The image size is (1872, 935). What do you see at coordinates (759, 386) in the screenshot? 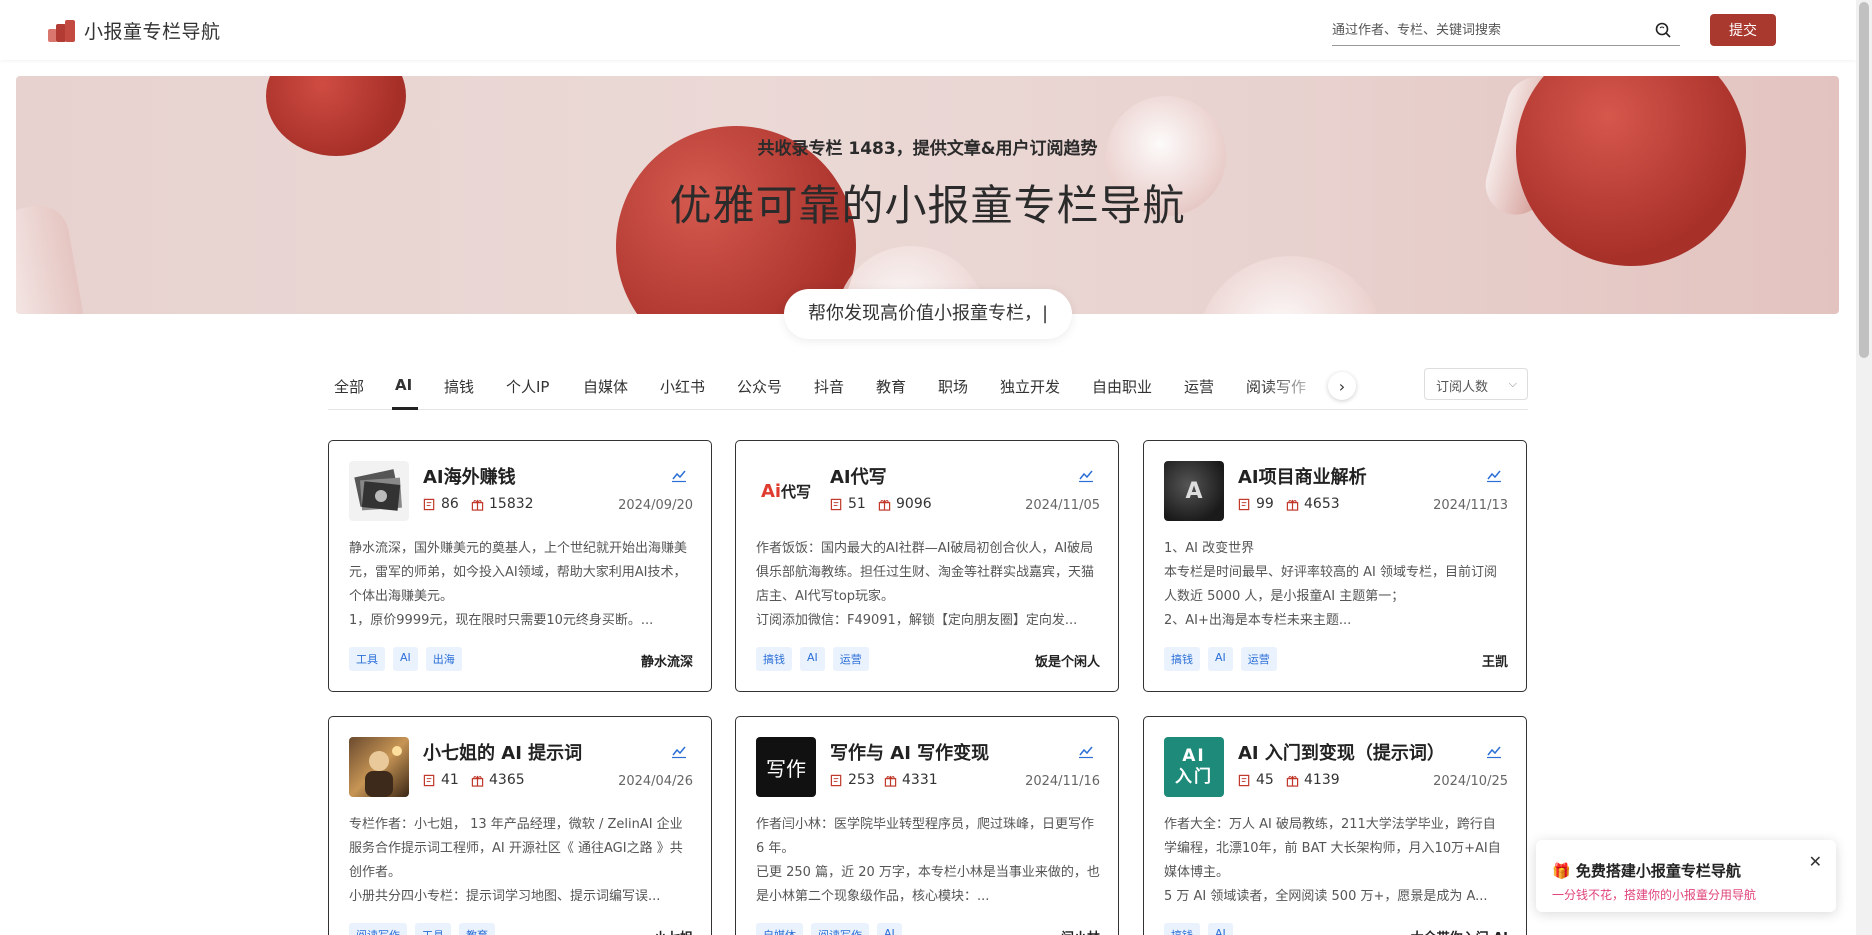
I see `tab-wechat-official: 公众号` at bounding box center [759, 386].